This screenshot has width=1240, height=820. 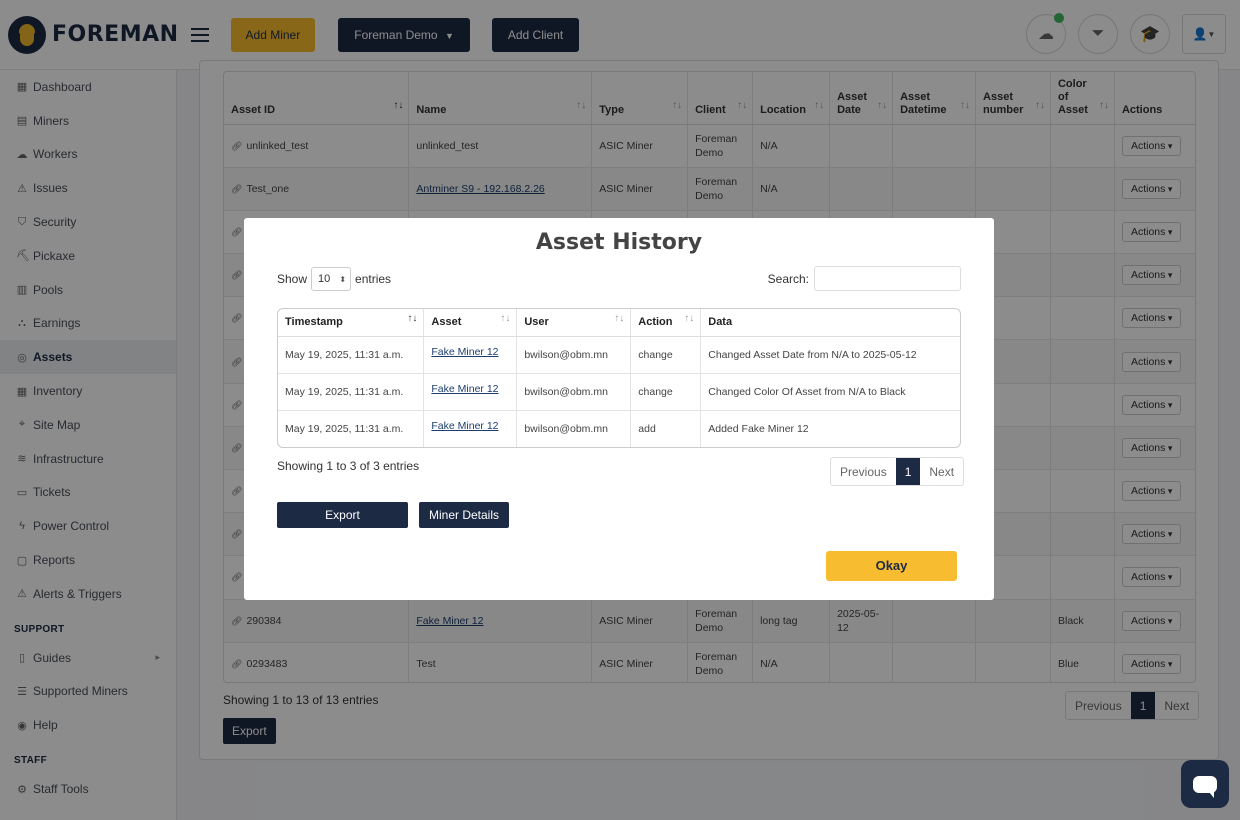 What do you see at coordinates (830, 428) in the screenshot?
I see `table-cell: Added Fake Miner 12` at bounding box center [830, 428].